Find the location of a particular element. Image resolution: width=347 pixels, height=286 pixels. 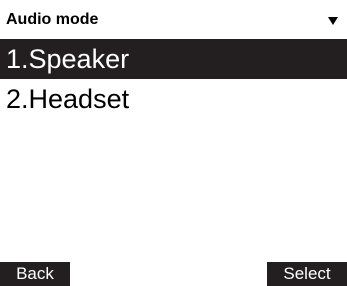

select-softkey: Select is located at coordinates (307, 274).